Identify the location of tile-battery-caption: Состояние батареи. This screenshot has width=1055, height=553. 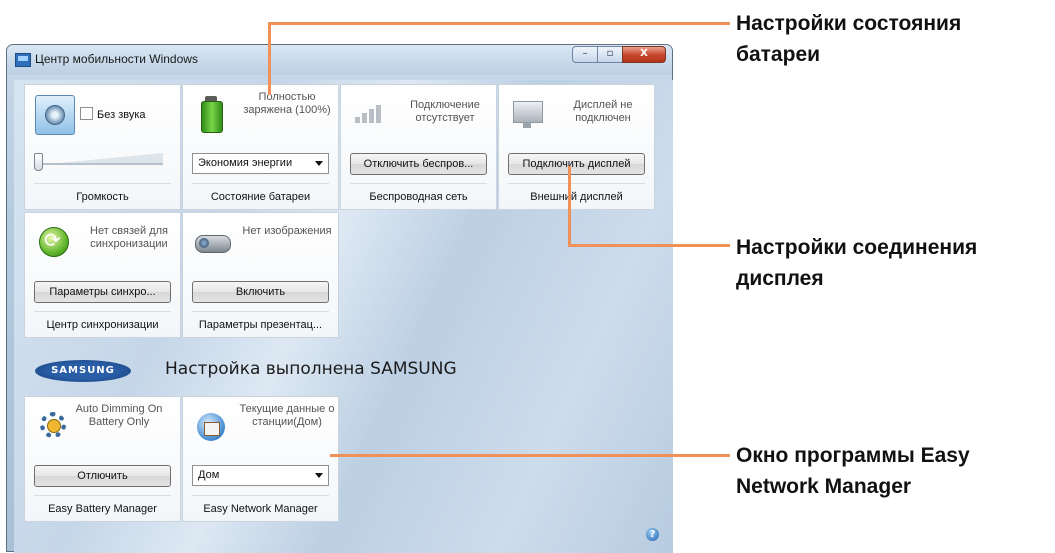
(260, 197).